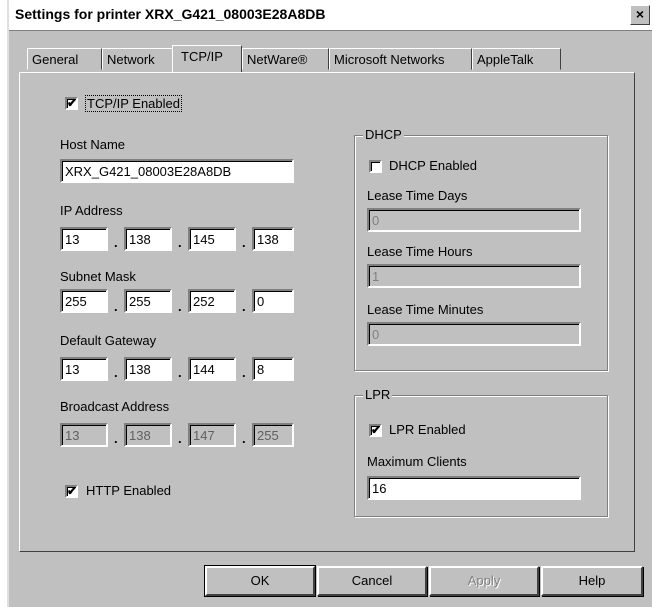 The image size is (652, 607). I want to click on lpr-enabled-label: LPR Enabled, so click(427, 429).